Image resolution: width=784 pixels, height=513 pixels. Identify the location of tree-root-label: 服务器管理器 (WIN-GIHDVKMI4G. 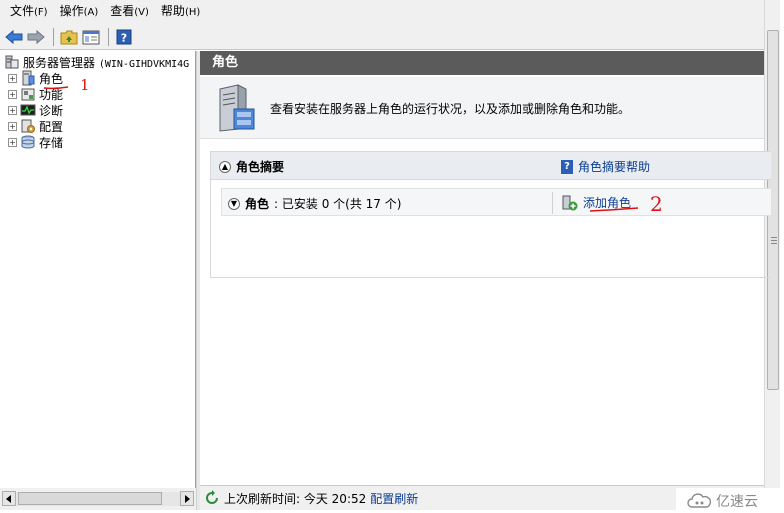
(106, 62).